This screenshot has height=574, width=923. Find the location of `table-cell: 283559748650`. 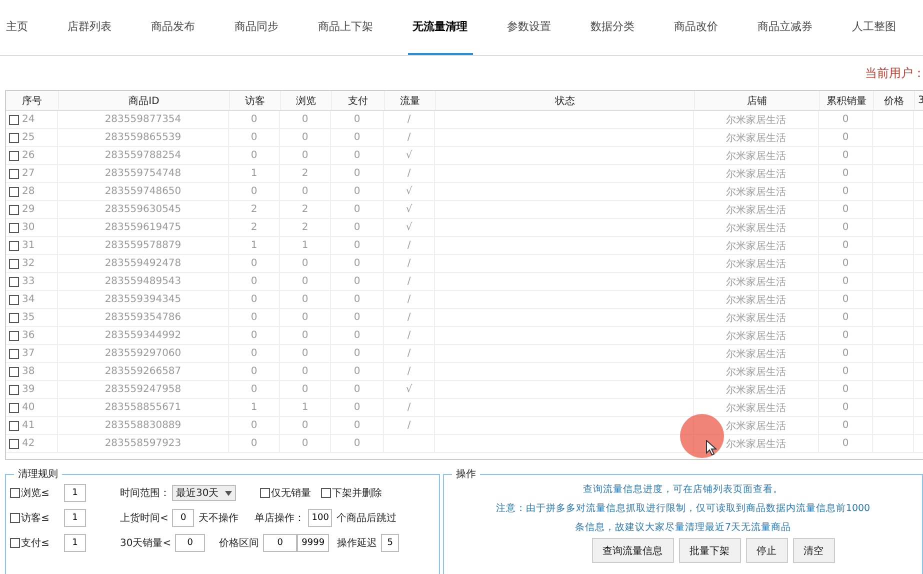

table-cell: 283559748650 is located at coordinates (143, 191).